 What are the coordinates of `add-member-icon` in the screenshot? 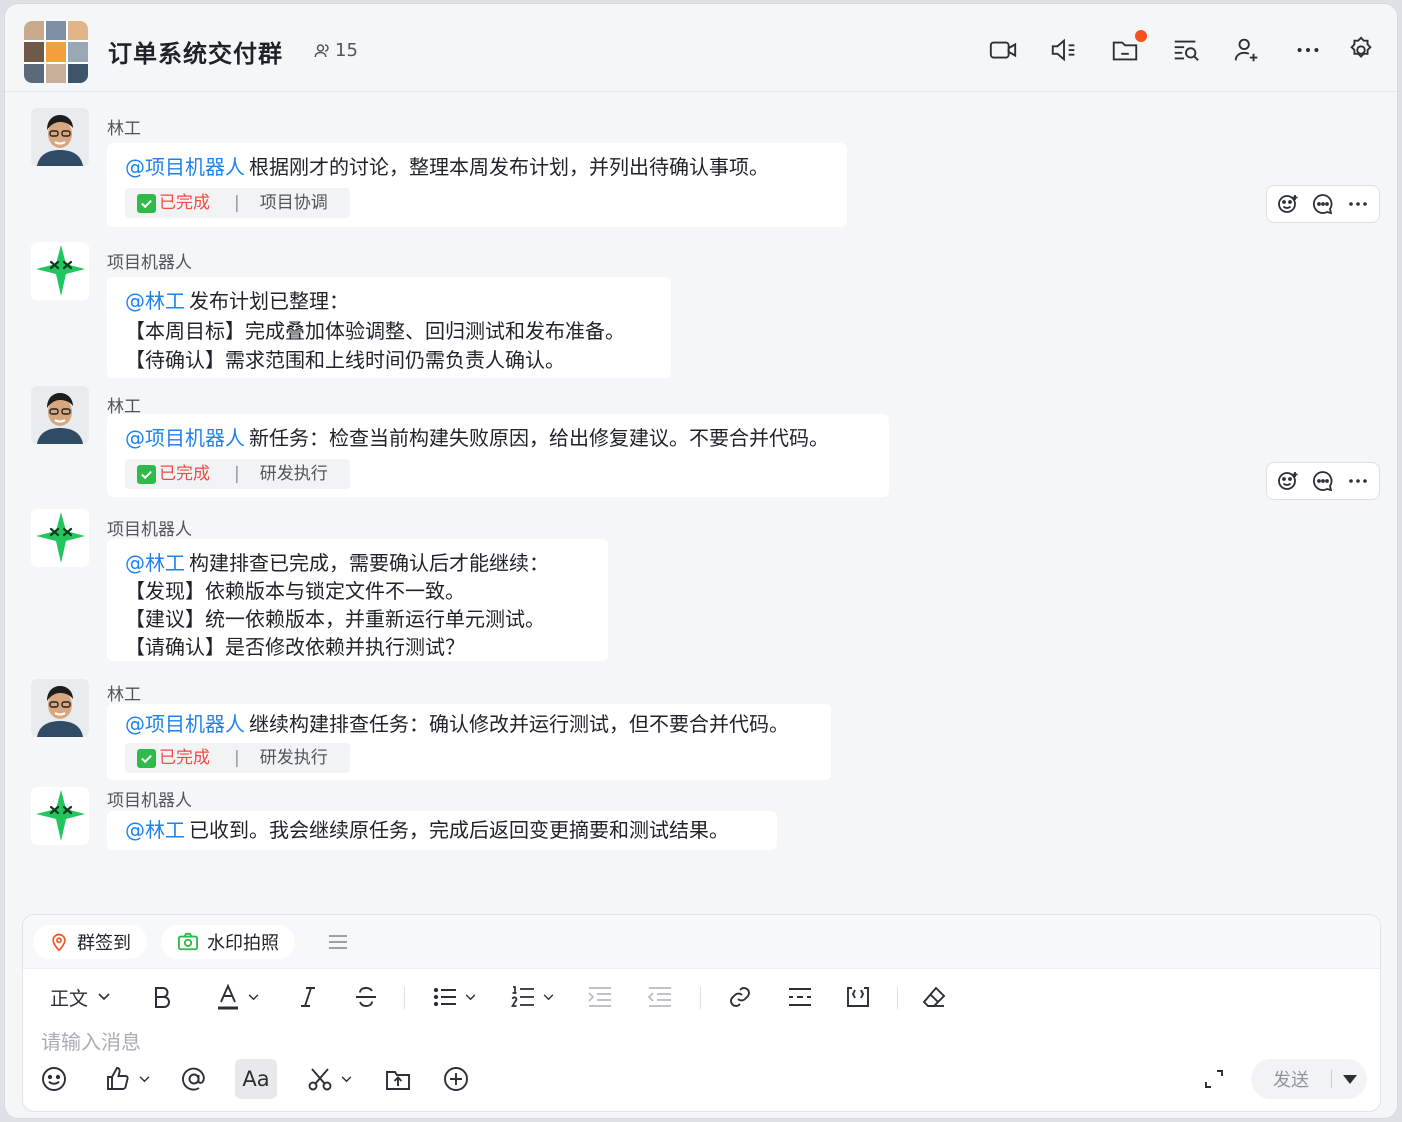 It's located at (1247, 50).